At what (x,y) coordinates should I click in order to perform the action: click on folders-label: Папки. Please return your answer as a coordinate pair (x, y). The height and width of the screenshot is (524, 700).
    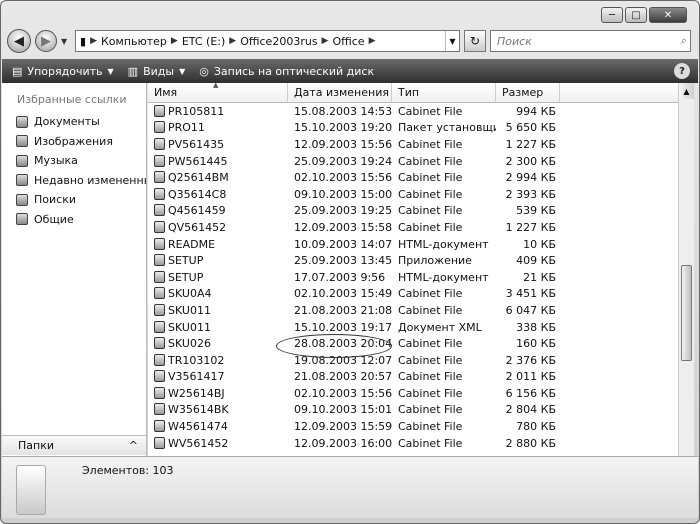
    Looking at the image, I should click on (36, 445).